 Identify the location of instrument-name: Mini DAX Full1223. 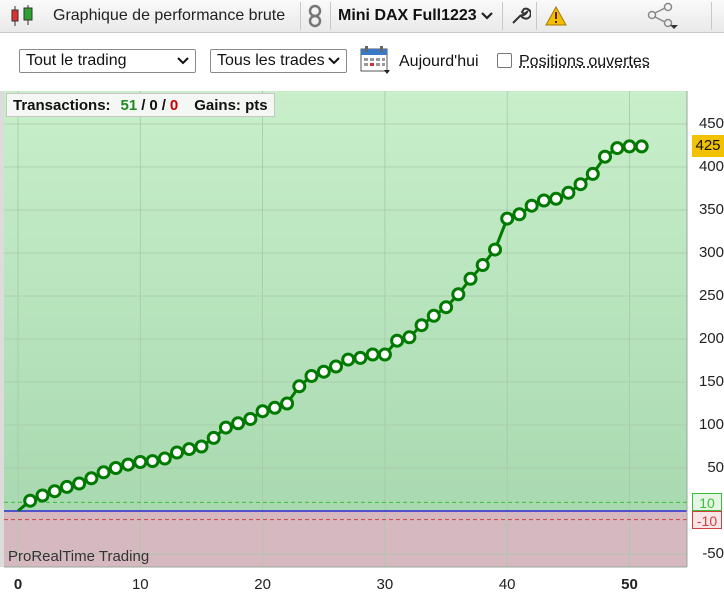
(407, 16).